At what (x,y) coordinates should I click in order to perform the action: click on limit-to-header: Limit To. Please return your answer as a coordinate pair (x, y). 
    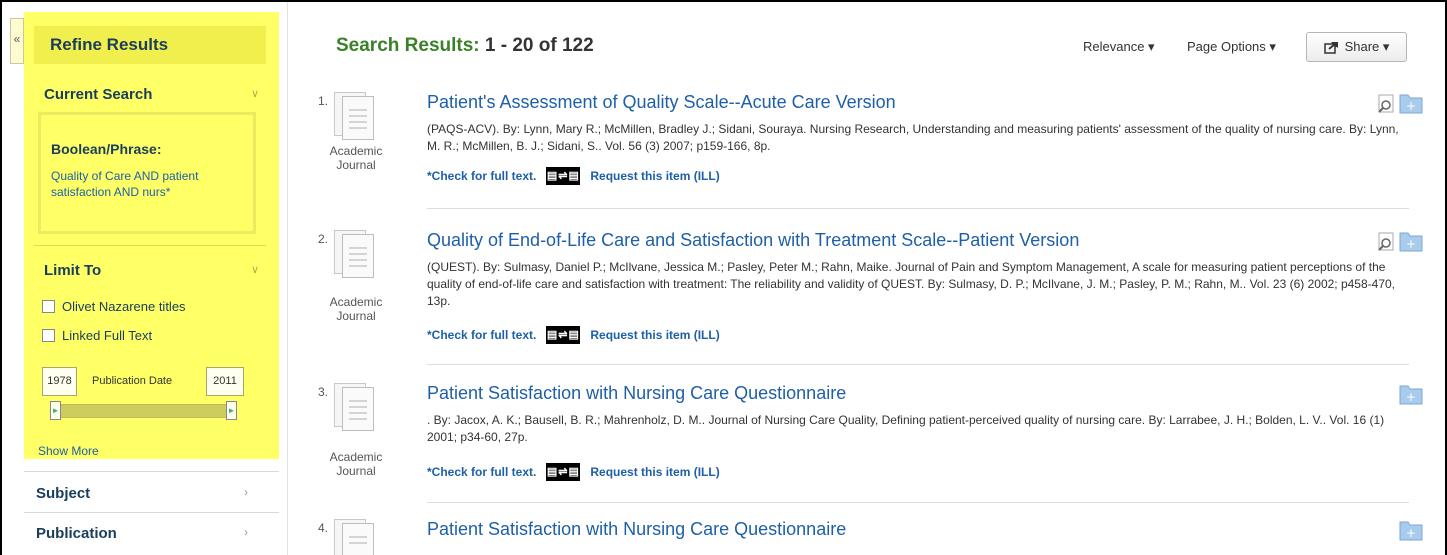
    Looking at the image, I should click on (72, 270).